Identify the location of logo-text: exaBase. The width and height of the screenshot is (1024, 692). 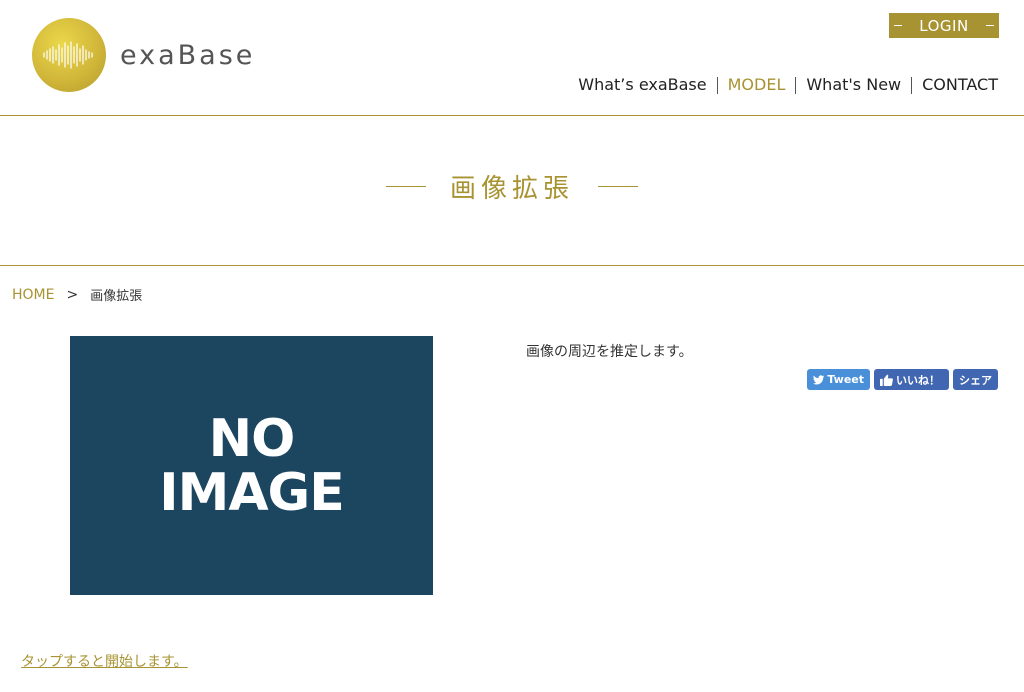
(188, 55).